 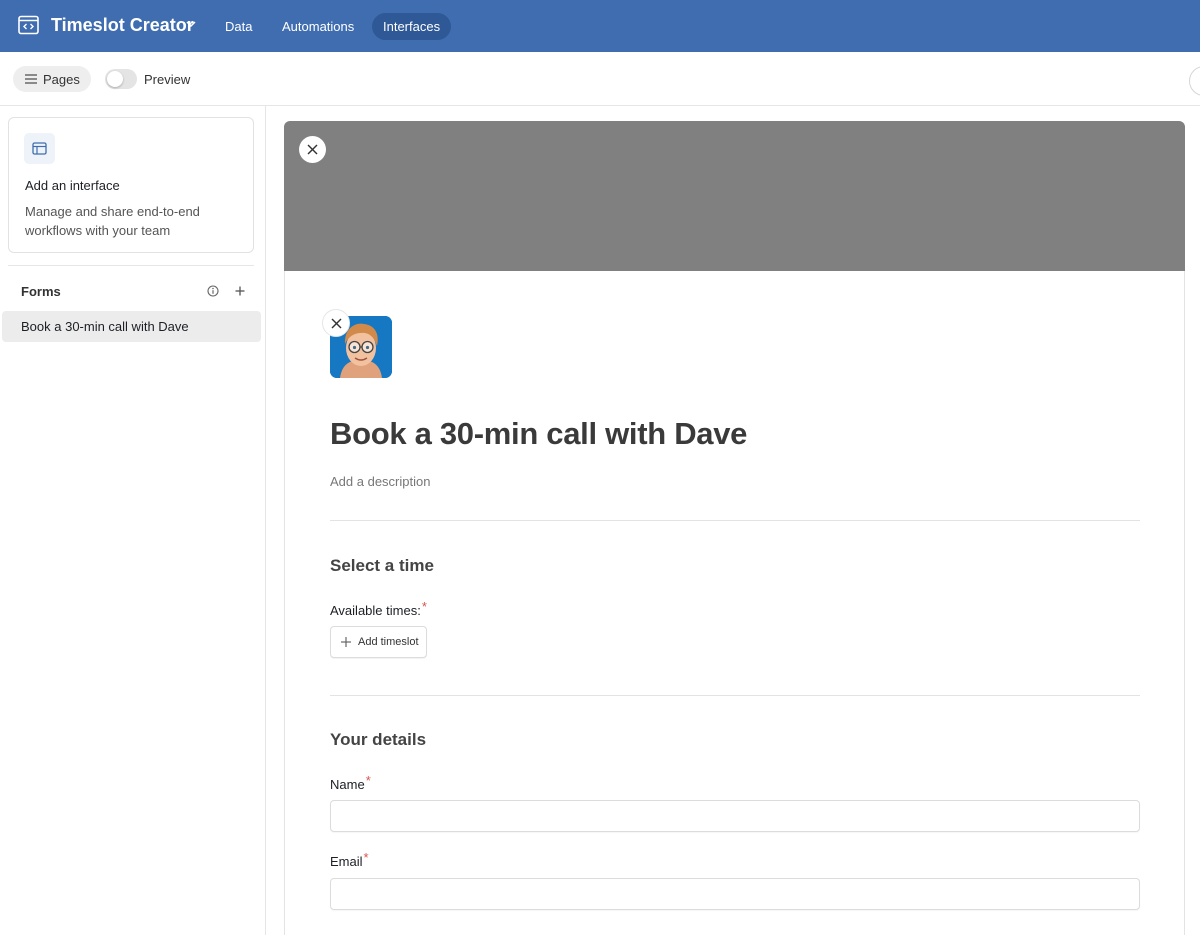 I want to click on interface-layout-icon, so click(x=39, y=148).